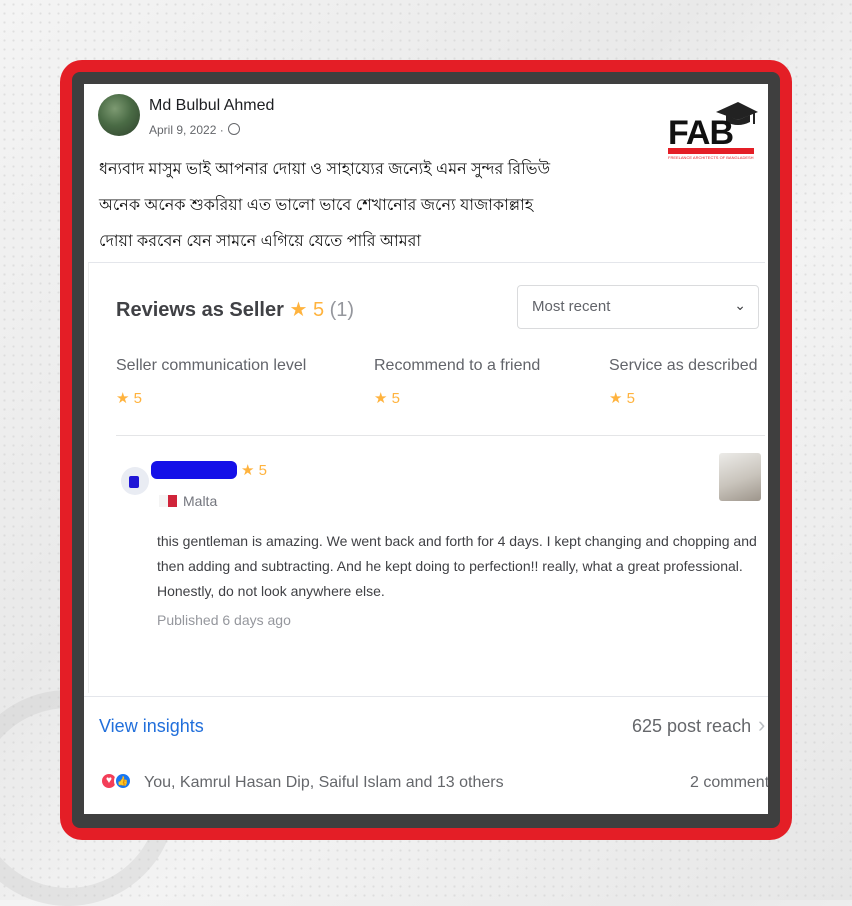 The height and width of the screenshot is (906, 852). Describe the element at coordinates (168, 501) in the screenshot. I see `malta-flag-icon` at that location.